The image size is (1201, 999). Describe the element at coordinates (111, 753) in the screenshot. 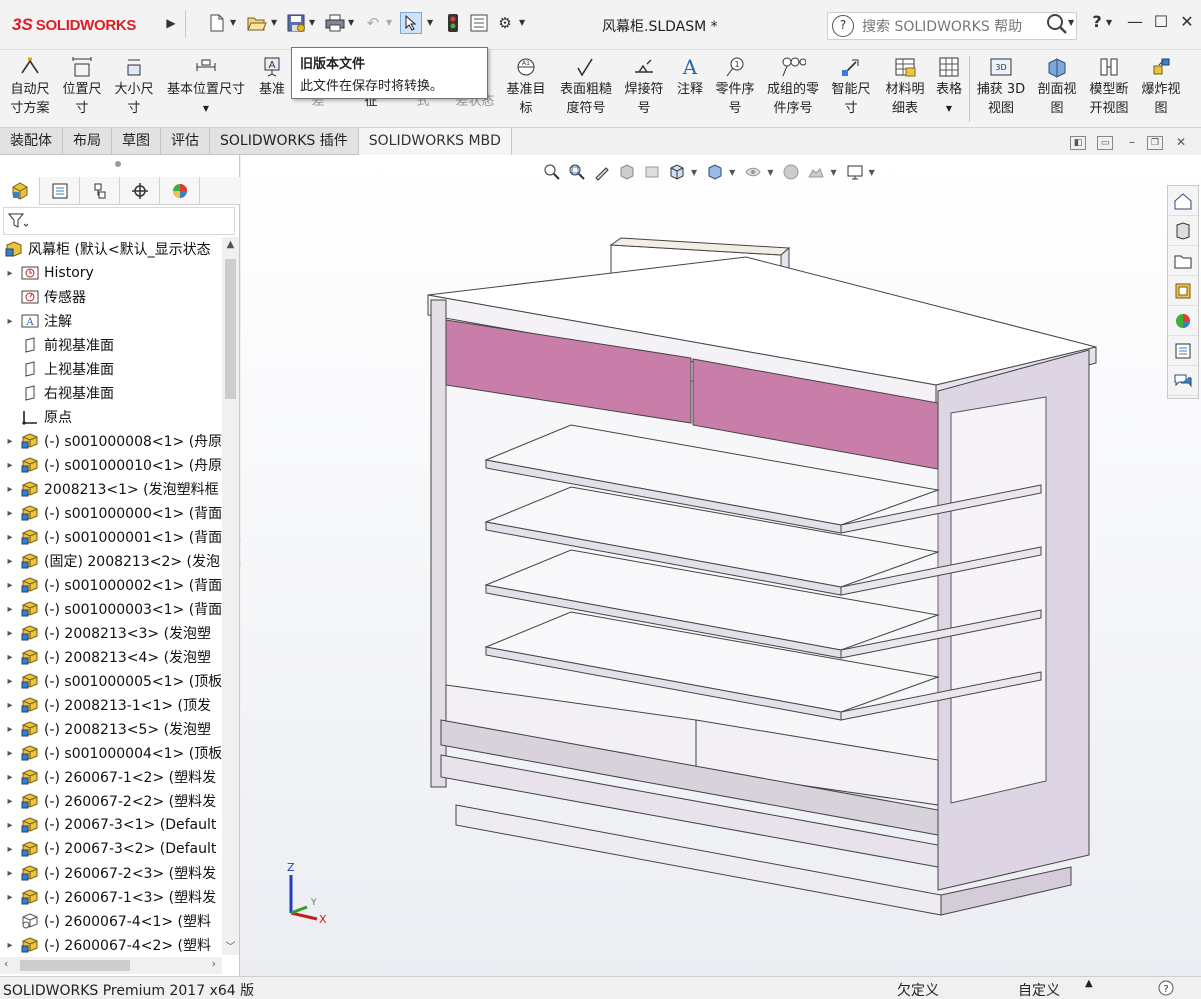

I see `tree-item: ▸ (-) s001000004<1> (顶板` at that location.